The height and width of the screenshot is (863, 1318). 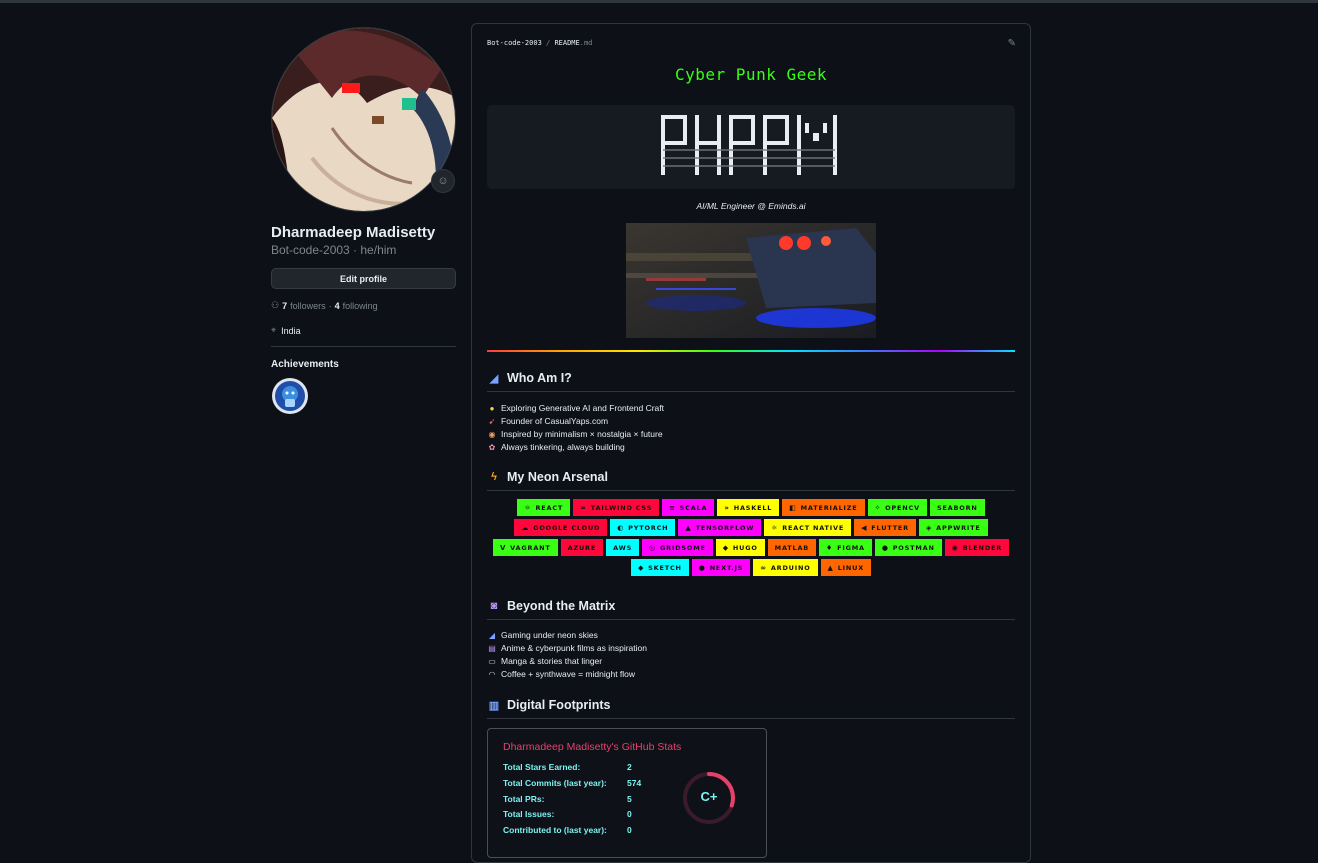 I want to click on tech-logo-icon: ☁, so click(x=525, y=527).